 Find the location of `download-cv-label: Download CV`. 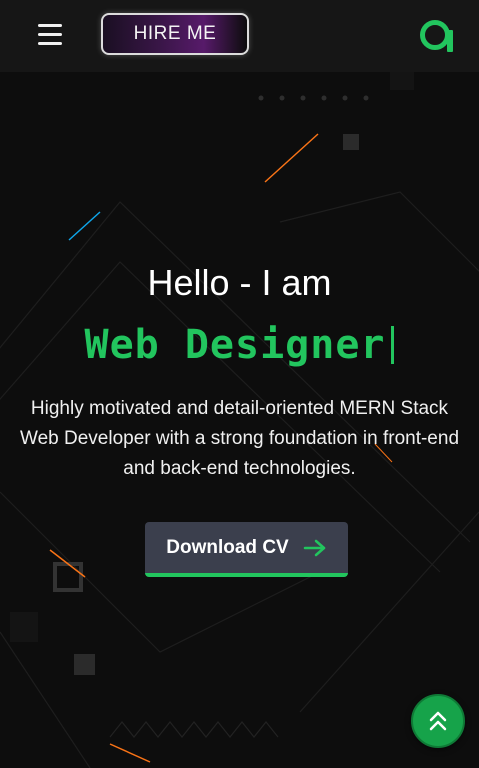

download-cv-label: Download CV is located at coordinates (227, 547).